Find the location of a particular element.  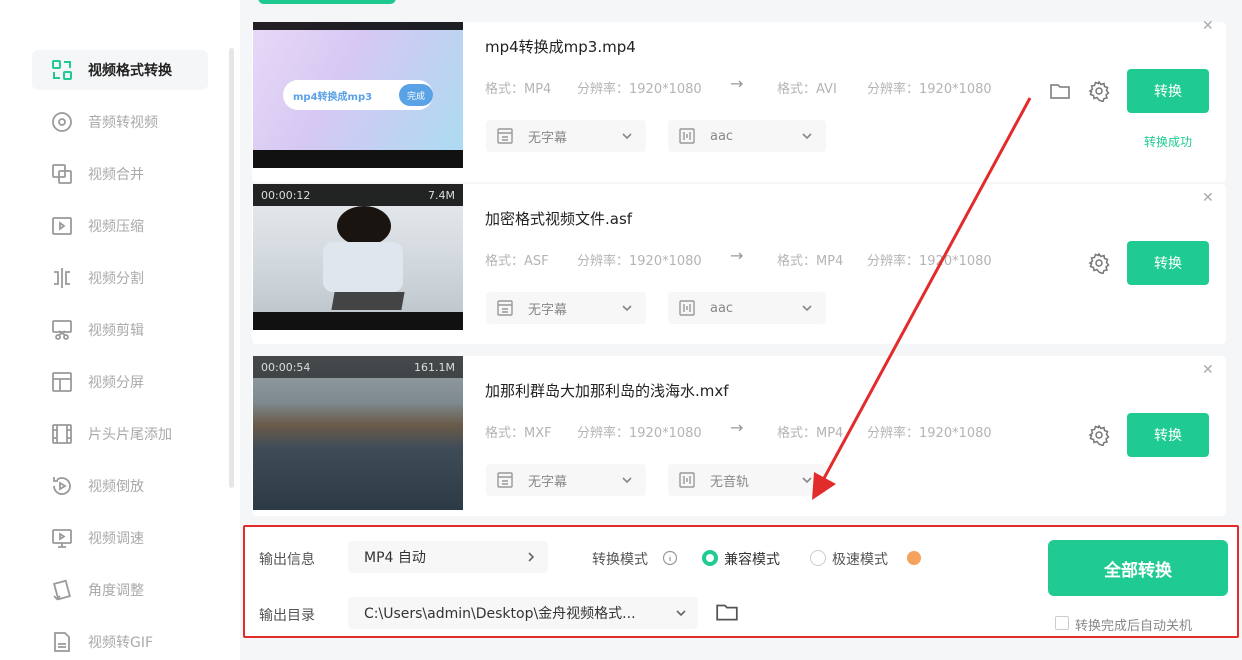

sidebar-item-label: 视频分屏 is located at coordinates (116, 383).